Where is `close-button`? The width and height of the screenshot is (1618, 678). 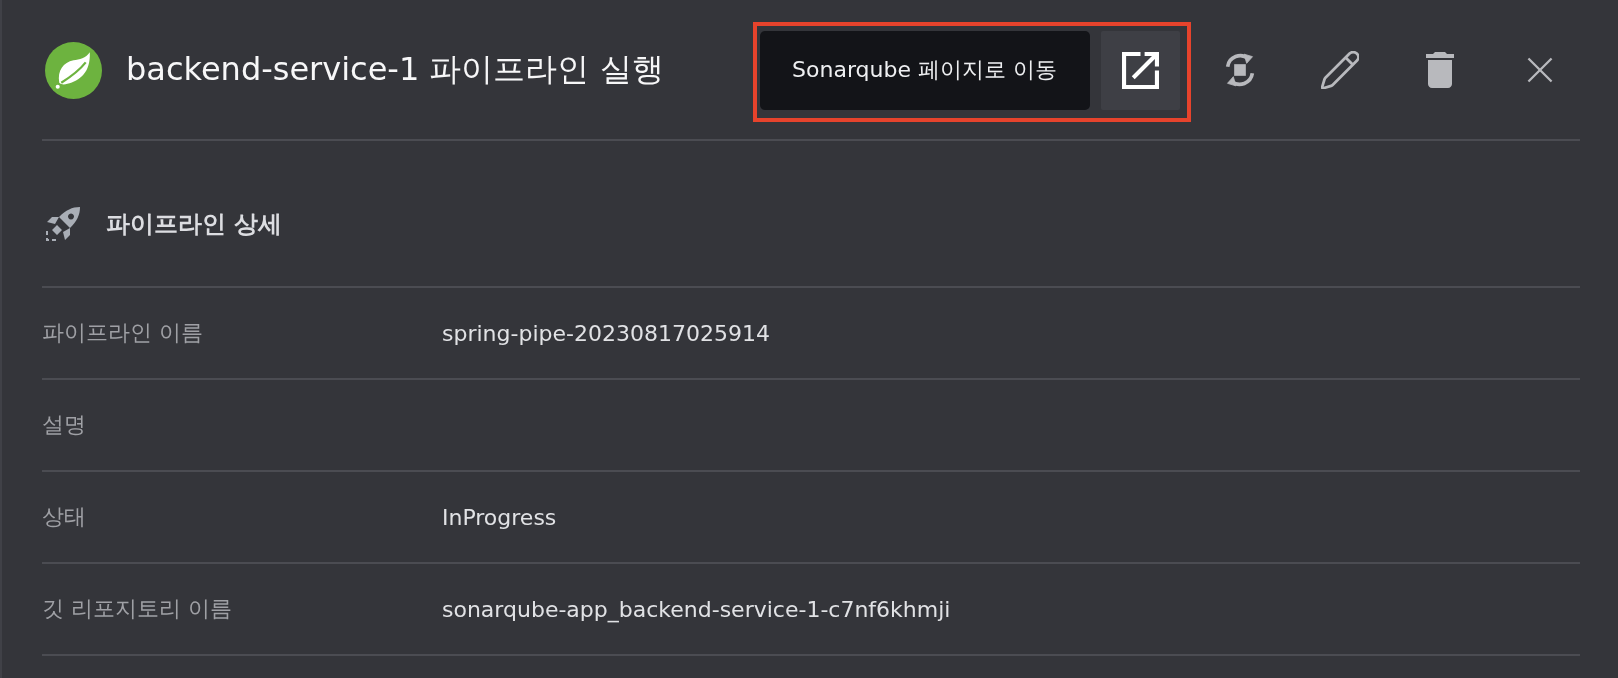 close-button is located at coordinates (1540, 70).